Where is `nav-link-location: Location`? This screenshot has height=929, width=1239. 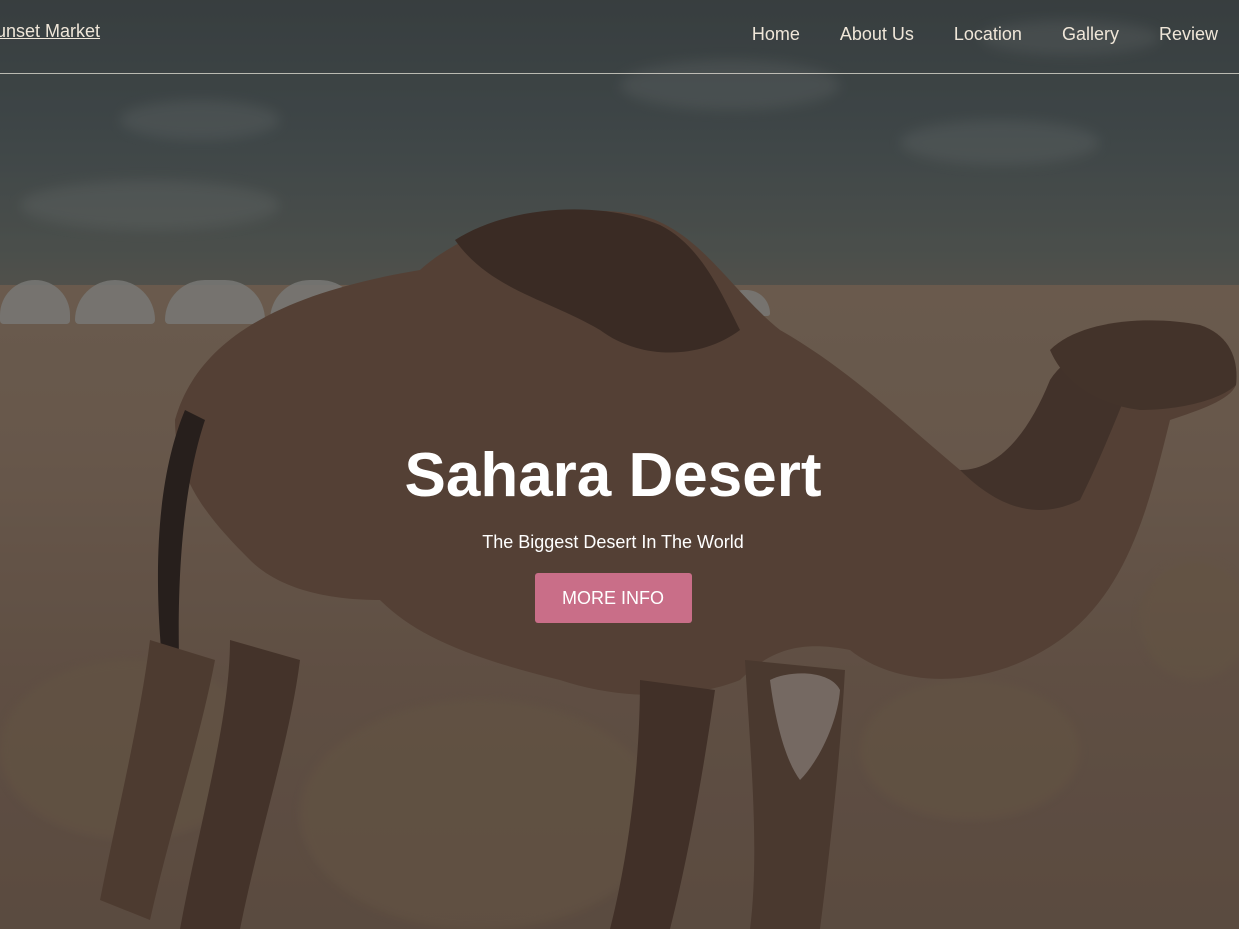
nav-link-location: Location is located at coordinates (988, 34).